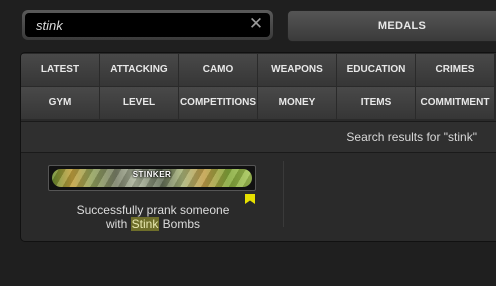 The image size is (496, 286). Describe the element at coordinates (153, 210) in the screenshot. I see `medal-desc-line1: Successfully prank someone` at that location.